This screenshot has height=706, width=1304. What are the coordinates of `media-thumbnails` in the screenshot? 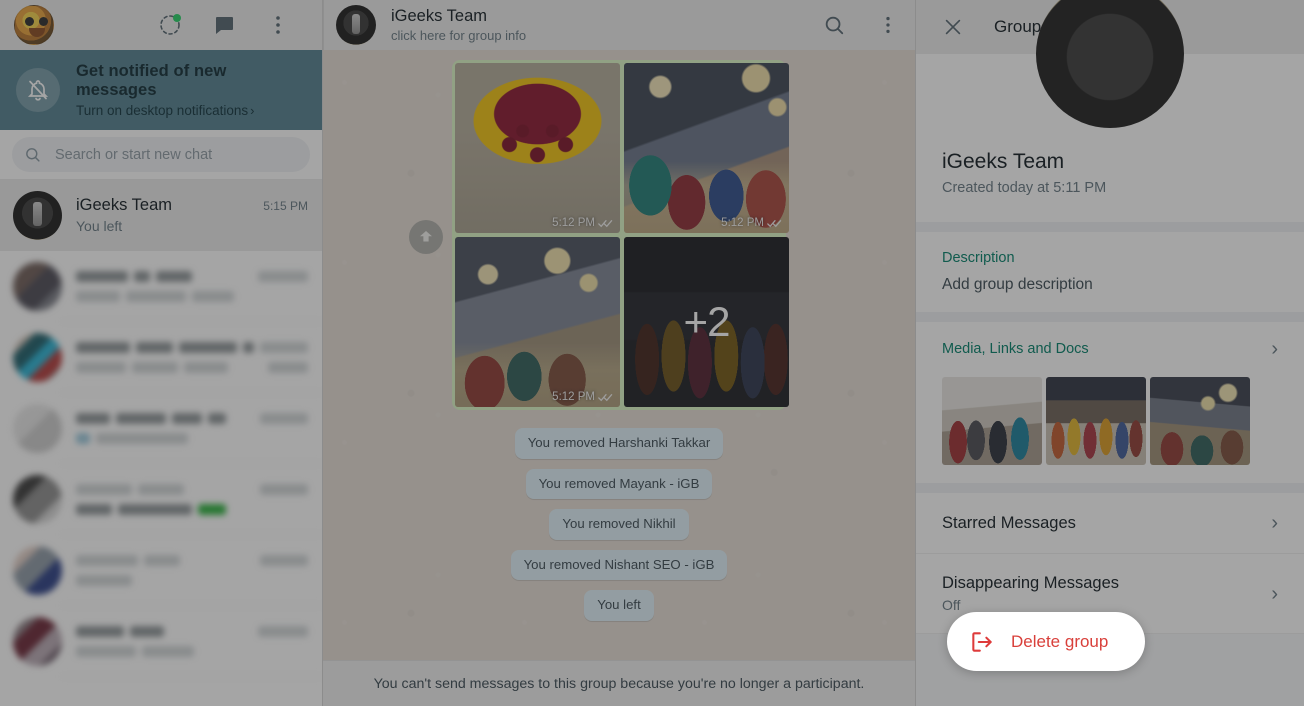 It's located at (1110, 424).